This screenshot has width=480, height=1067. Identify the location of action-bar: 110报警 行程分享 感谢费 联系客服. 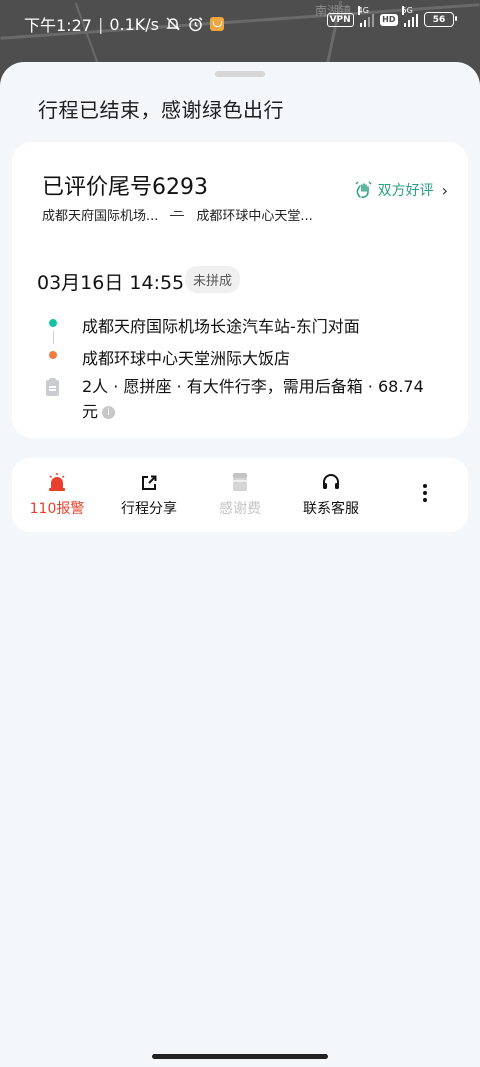
(240, 495).